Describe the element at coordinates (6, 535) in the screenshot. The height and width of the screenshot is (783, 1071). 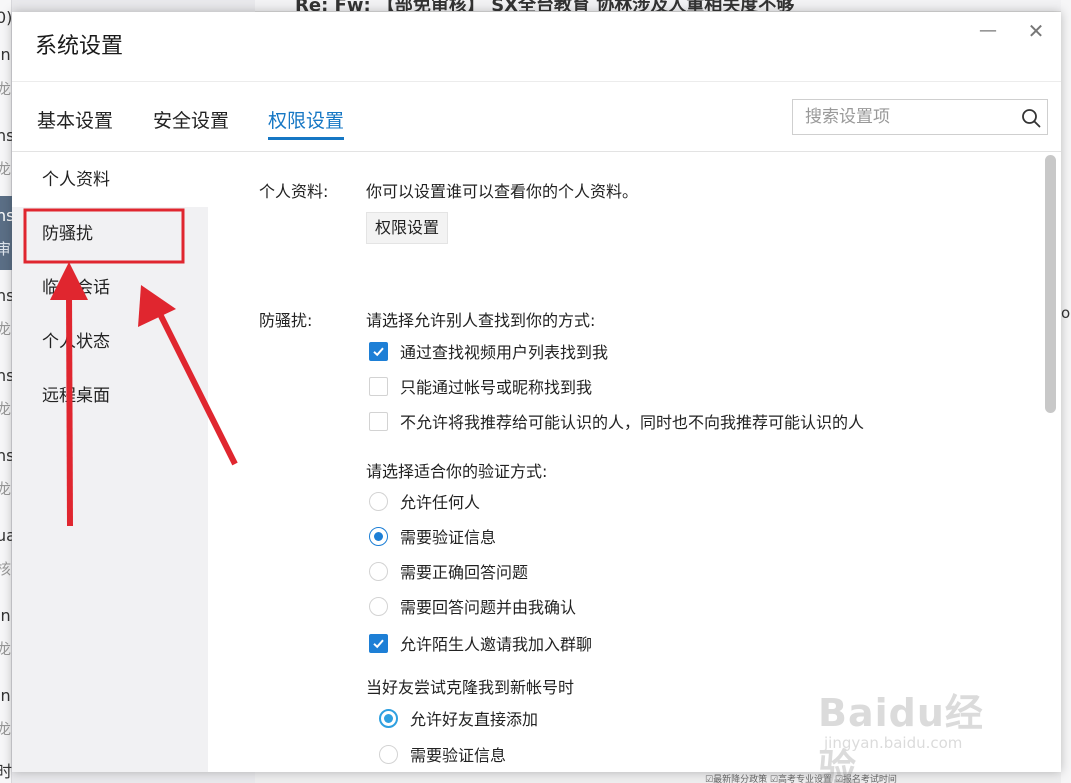
I see `background-text: ua` at that location.